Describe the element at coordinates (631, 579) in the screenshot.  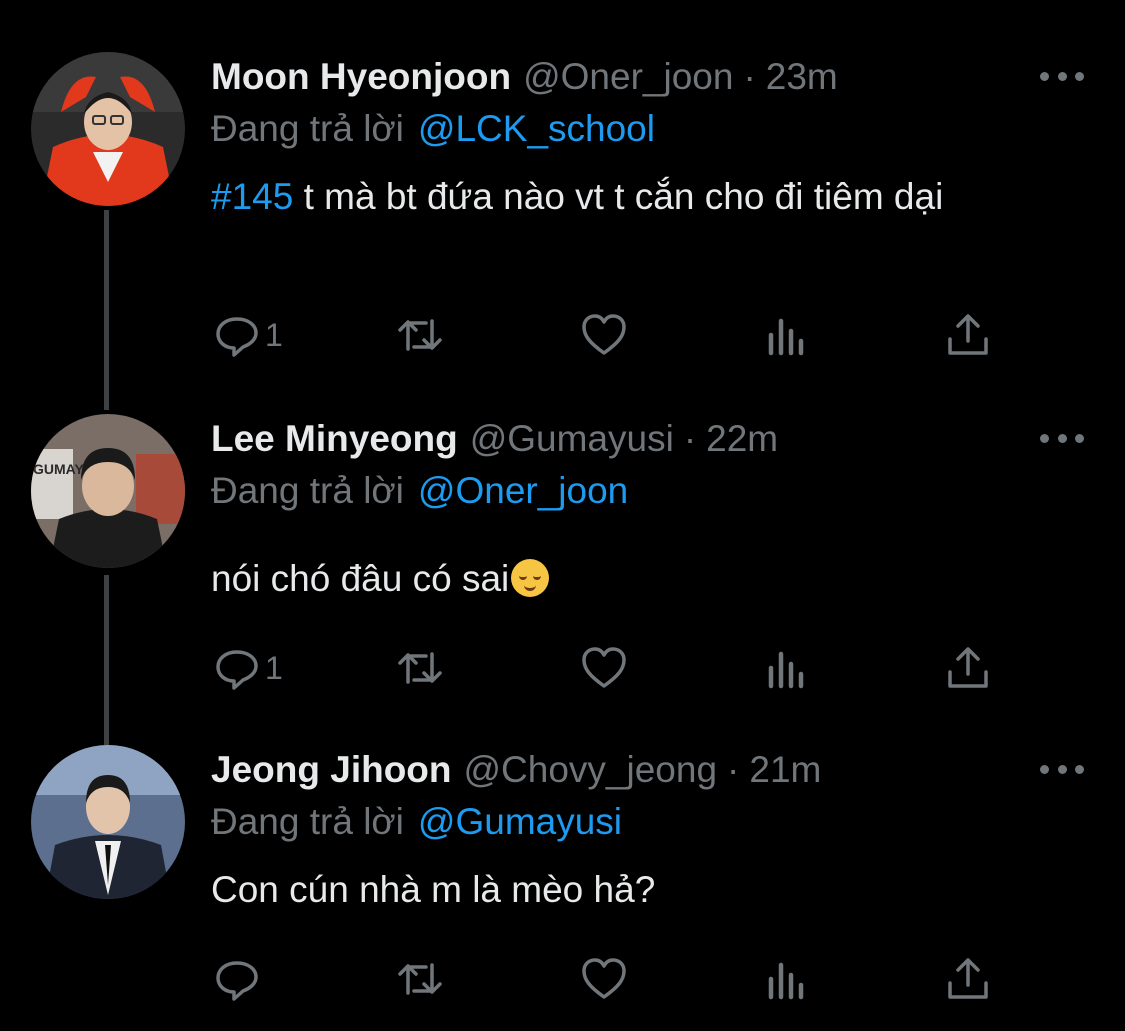
I see `tweet-text: nói chó đâu có sai` at that location.